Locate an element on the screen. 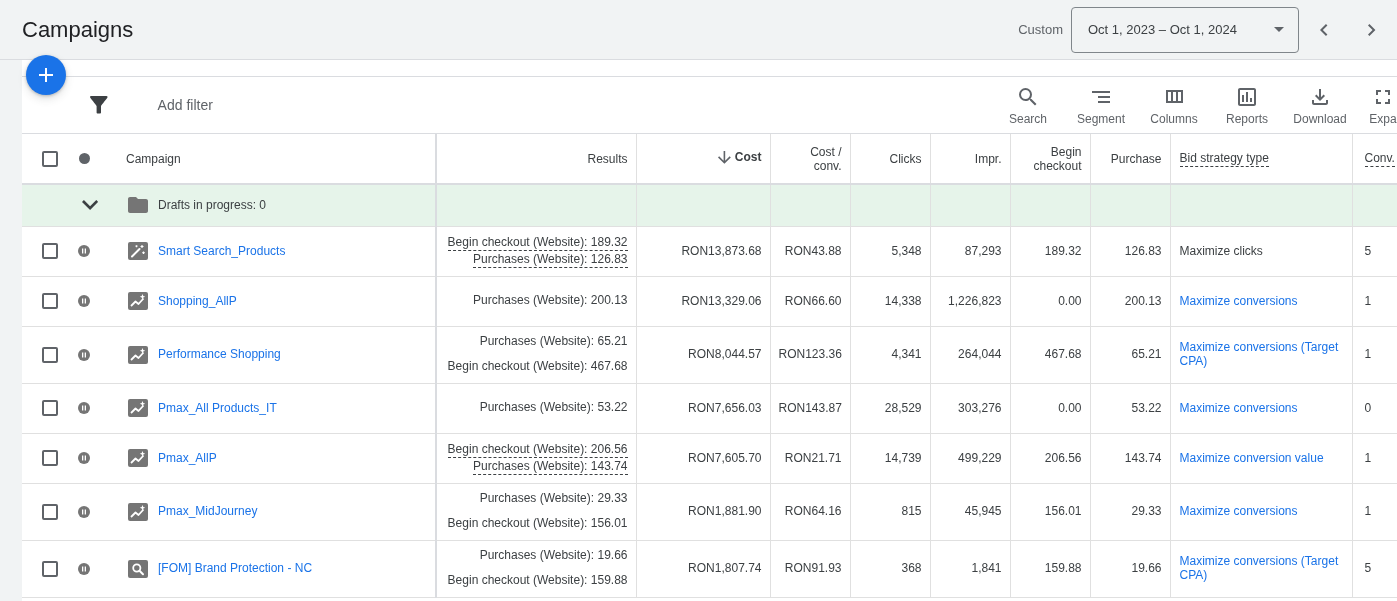 This screenshot has height=601, width=1397. result-text: Purchases (Website): 29.33 is located at coordinates (553, 499).